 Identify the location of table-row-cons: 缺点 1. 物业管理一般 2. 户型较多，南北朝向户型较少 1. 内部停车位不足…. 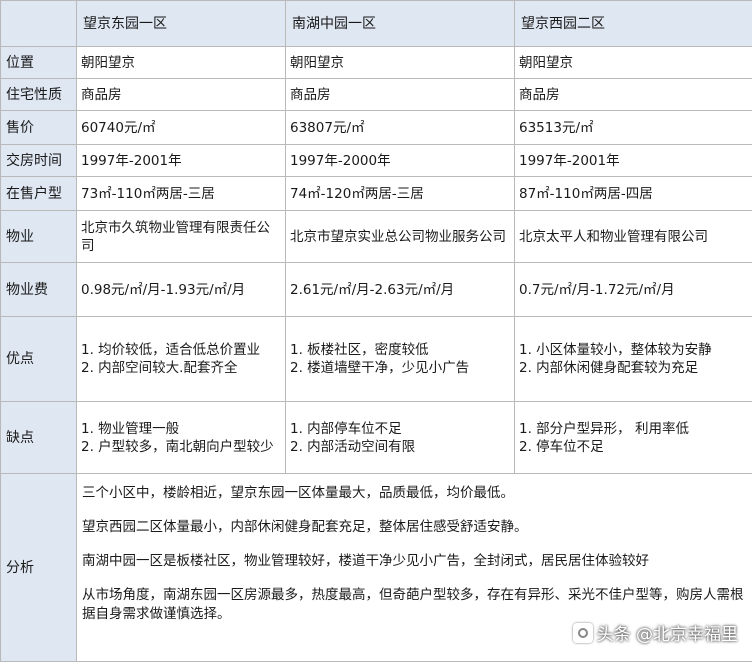
(376, 437).